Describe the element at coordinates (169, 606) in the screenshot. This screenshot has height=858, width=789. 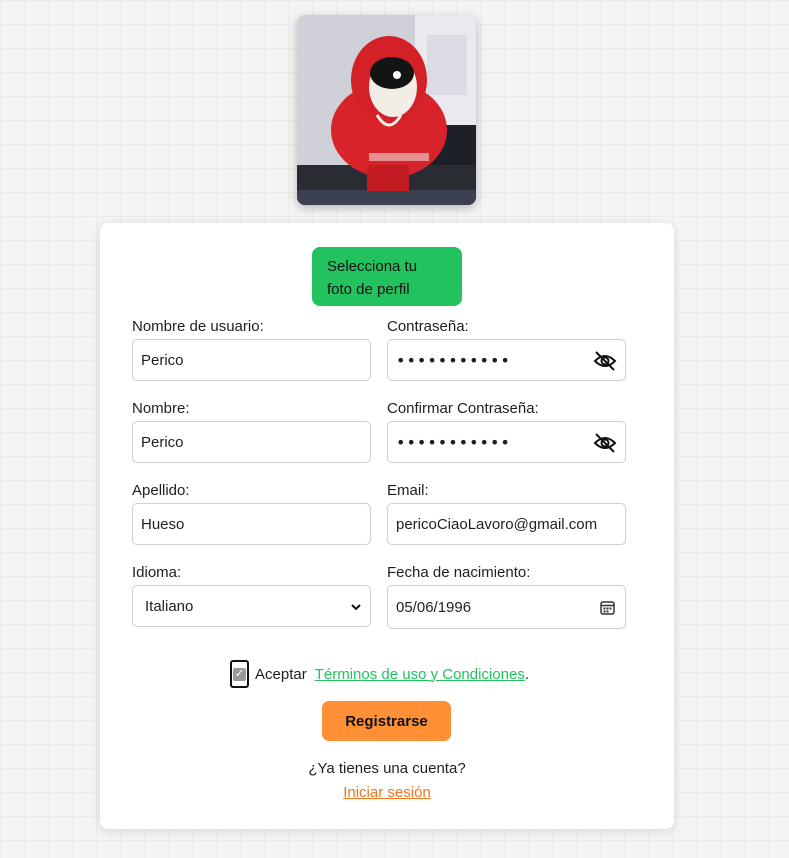
I see `language-value: Italiano` at that location.